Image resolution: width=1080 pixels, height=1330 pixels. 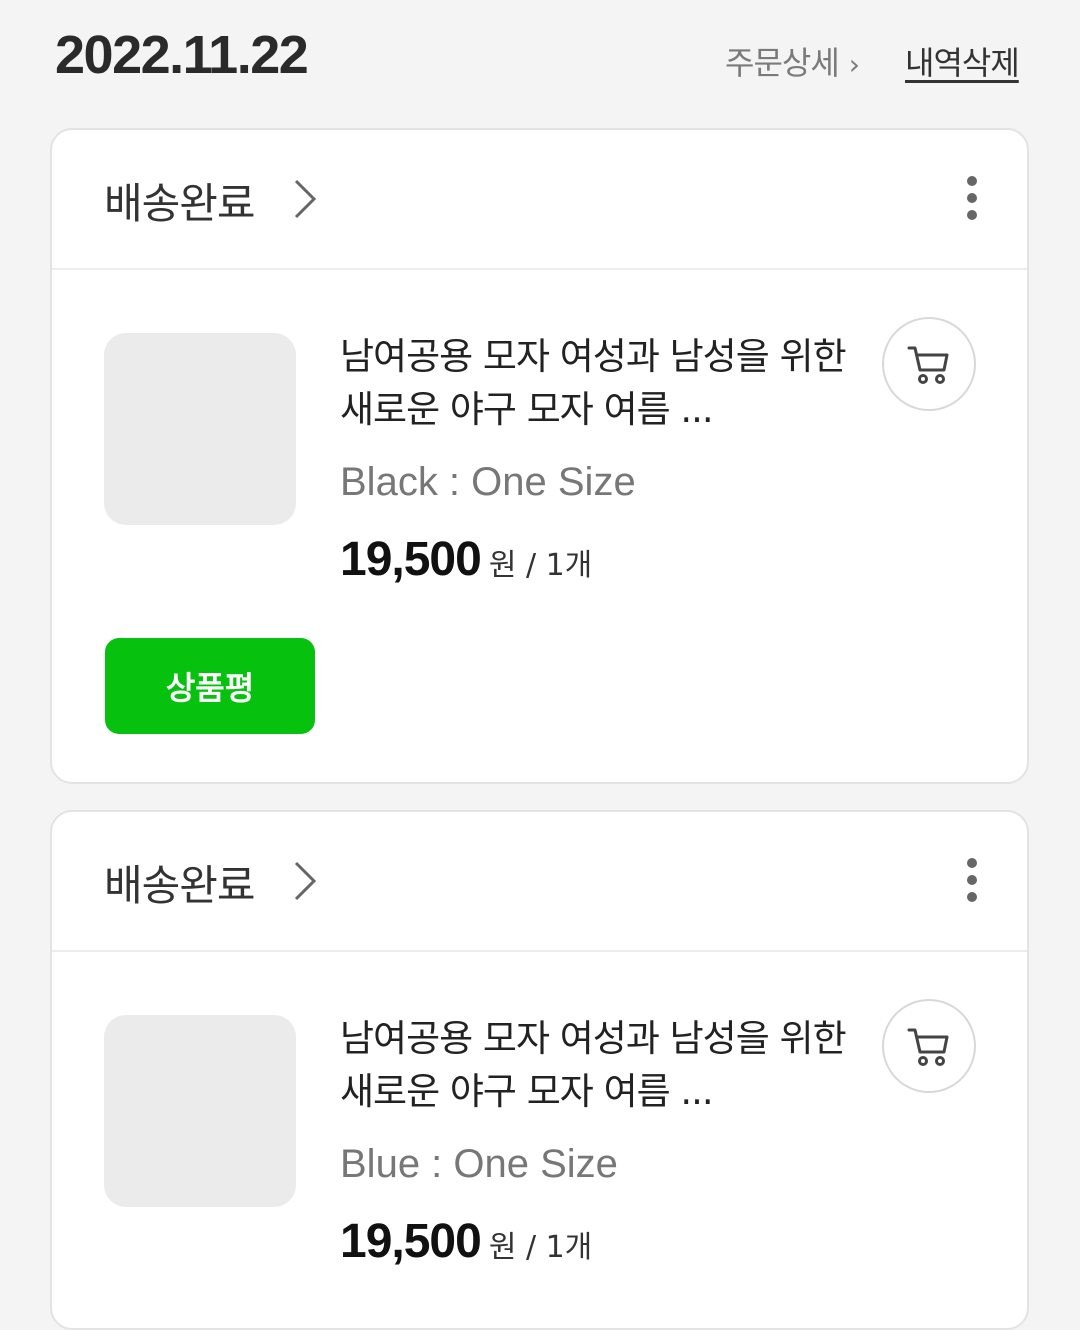 What do you see at coordinates (479, 1164) in the screenshot?
I see `product-option: Blue : One Size` at bounding box center [479, 1164].